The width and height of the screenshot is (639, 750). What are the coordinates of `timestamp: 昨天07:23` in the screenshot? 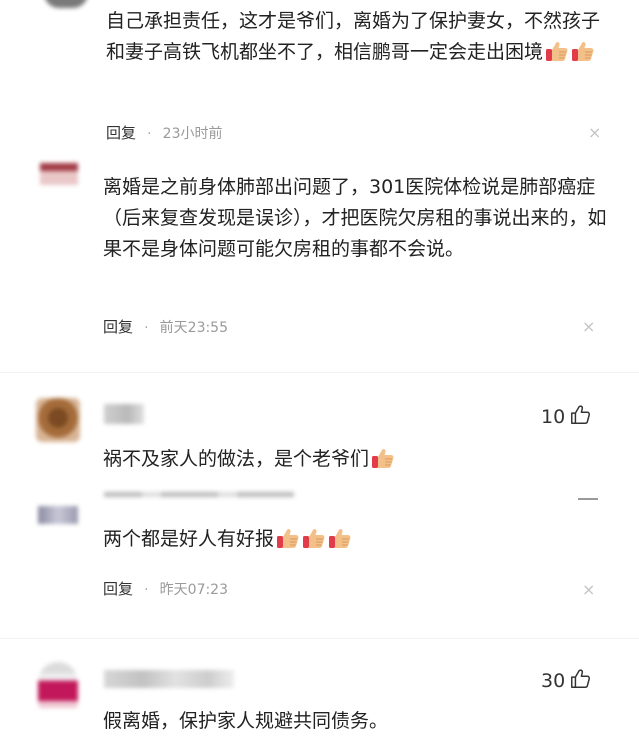 It's located at (194, 590).